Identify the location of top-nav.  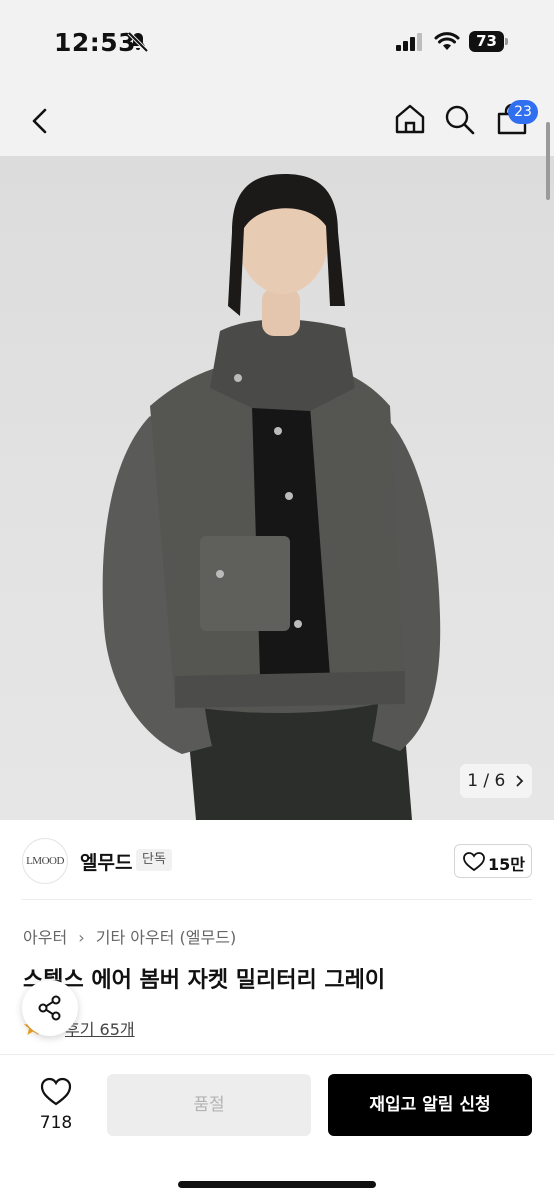
(277, 121).